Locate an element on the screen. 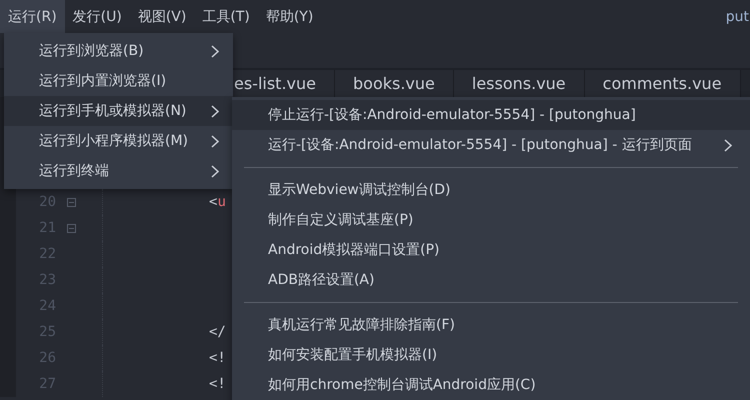  menu-item: 运行-[设备:Android-emulator-5554] - [putonghua] - 运行到页面 is located at coordinates (491, 145).